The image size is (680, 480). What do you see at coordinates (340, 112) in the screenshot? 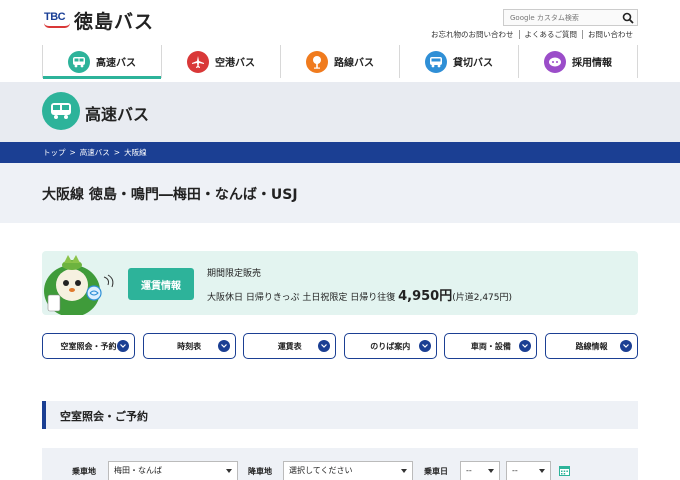
I see `page-title-band: 高速バス` at bounding box center [340, 112].